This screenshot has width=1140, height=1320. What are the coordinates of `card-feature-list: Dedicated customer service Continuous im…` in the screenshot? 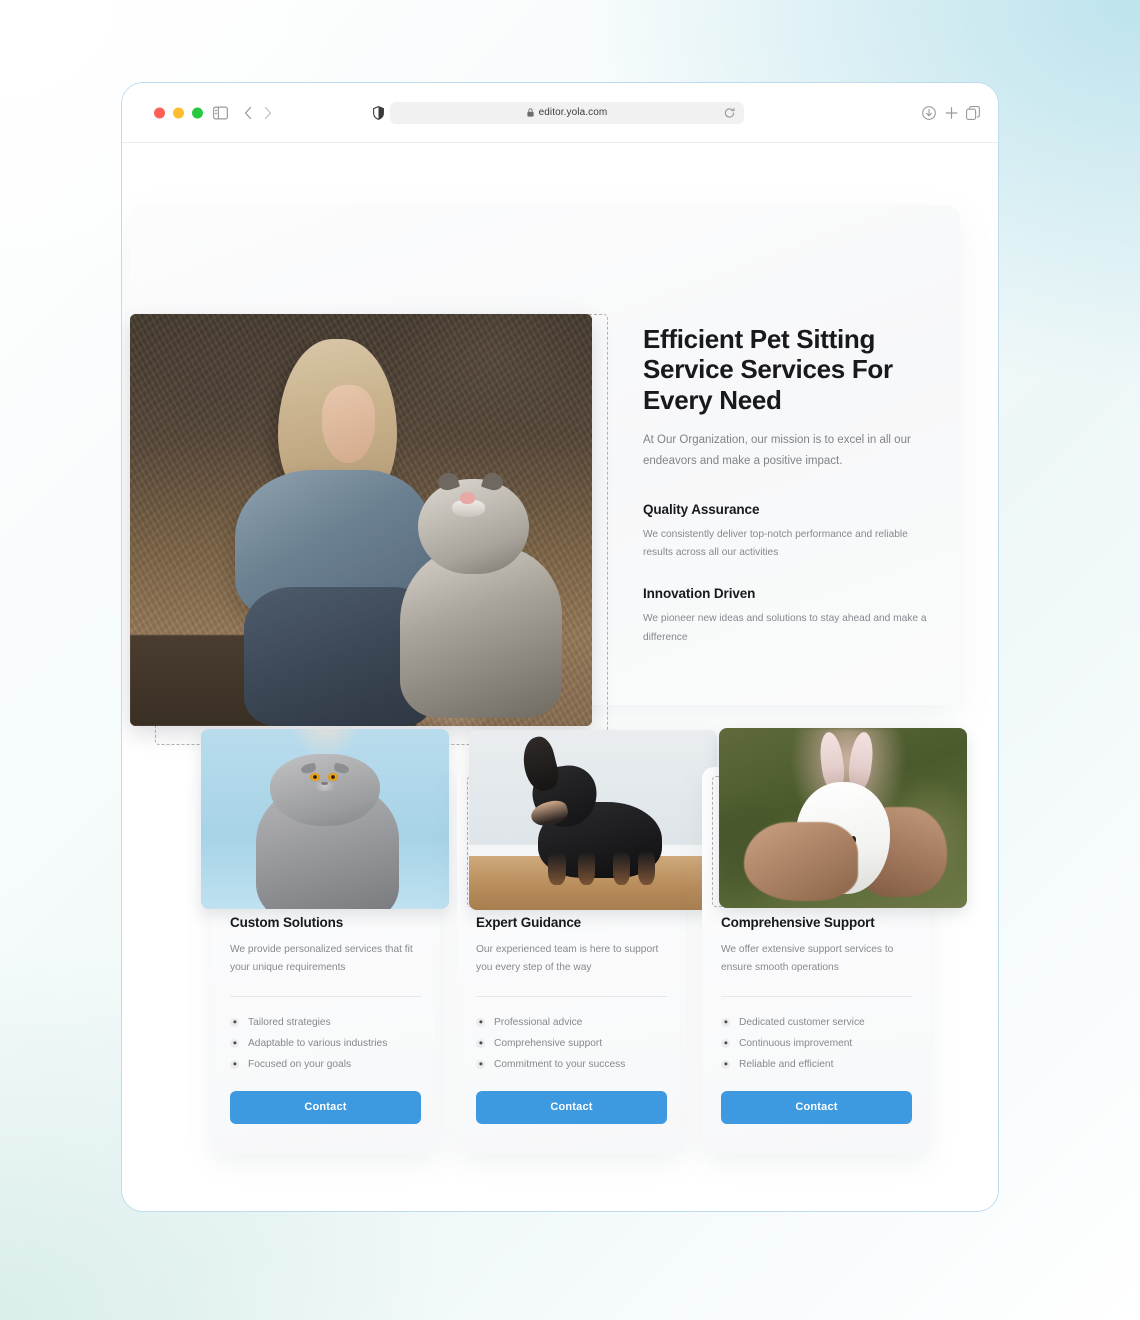 It's located at (816, 1043).